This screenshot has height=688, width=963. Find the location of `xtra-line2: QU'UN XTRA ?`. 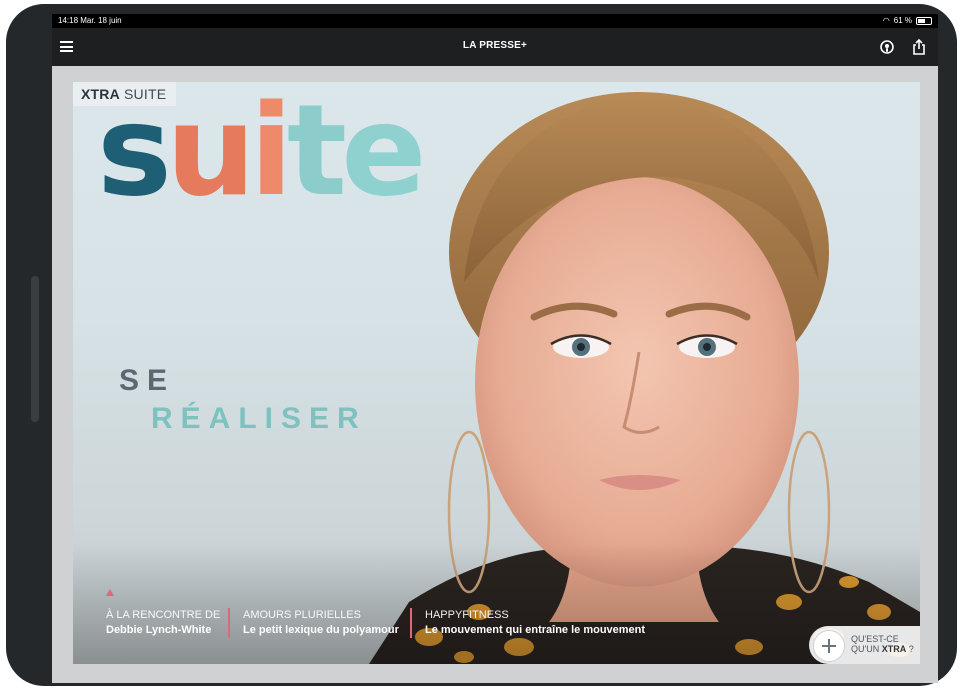

xtra-line2: QU'UN XTRA ? is located at coordinates (882, 649).